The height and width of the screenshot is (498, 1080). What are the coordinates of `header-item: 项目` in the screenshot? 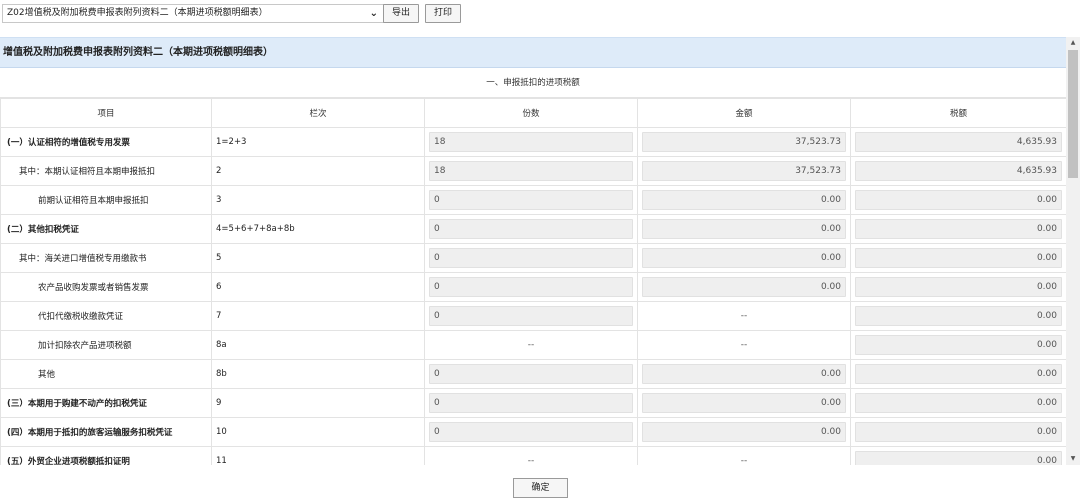 It's located at (106, 113).